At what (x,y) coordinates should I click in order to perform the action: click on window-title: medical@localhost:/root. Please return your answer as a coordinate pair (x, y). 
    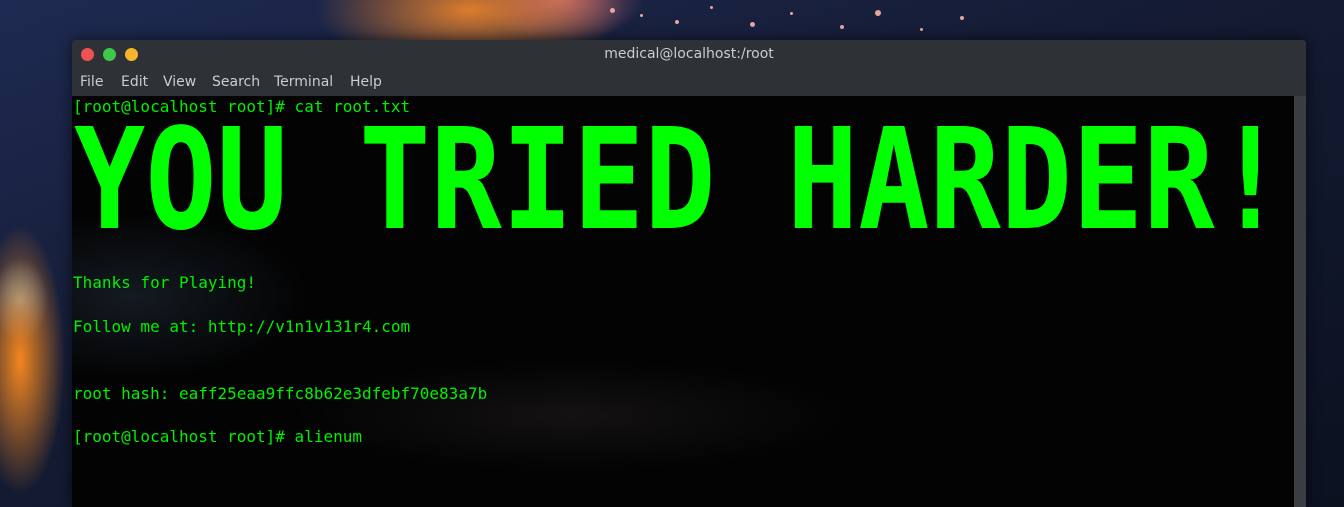
    Looking at the image, I should click on (689, 54).